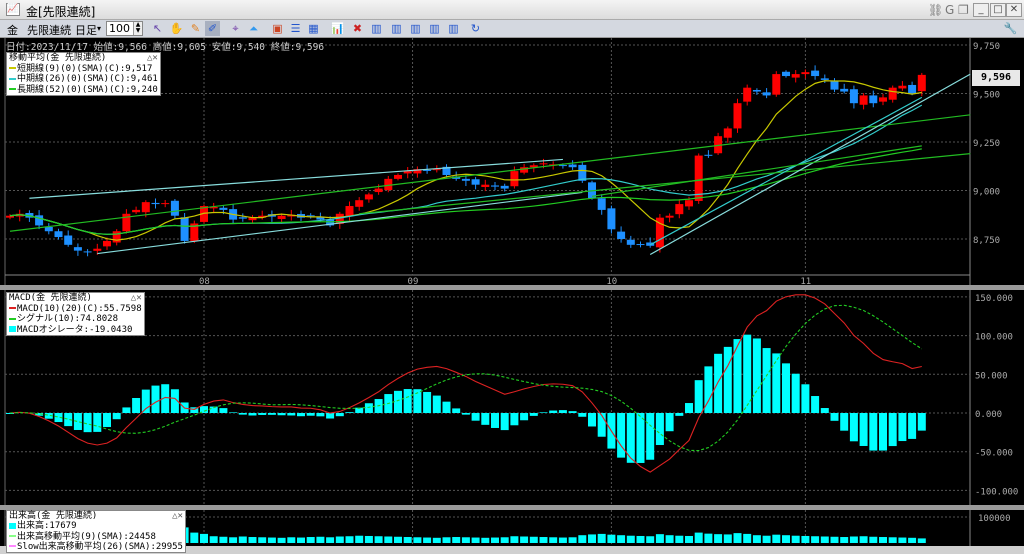 This screenshot has width=1024, height=554. I want to click on date-tick-label: 08, so click(204, 282).